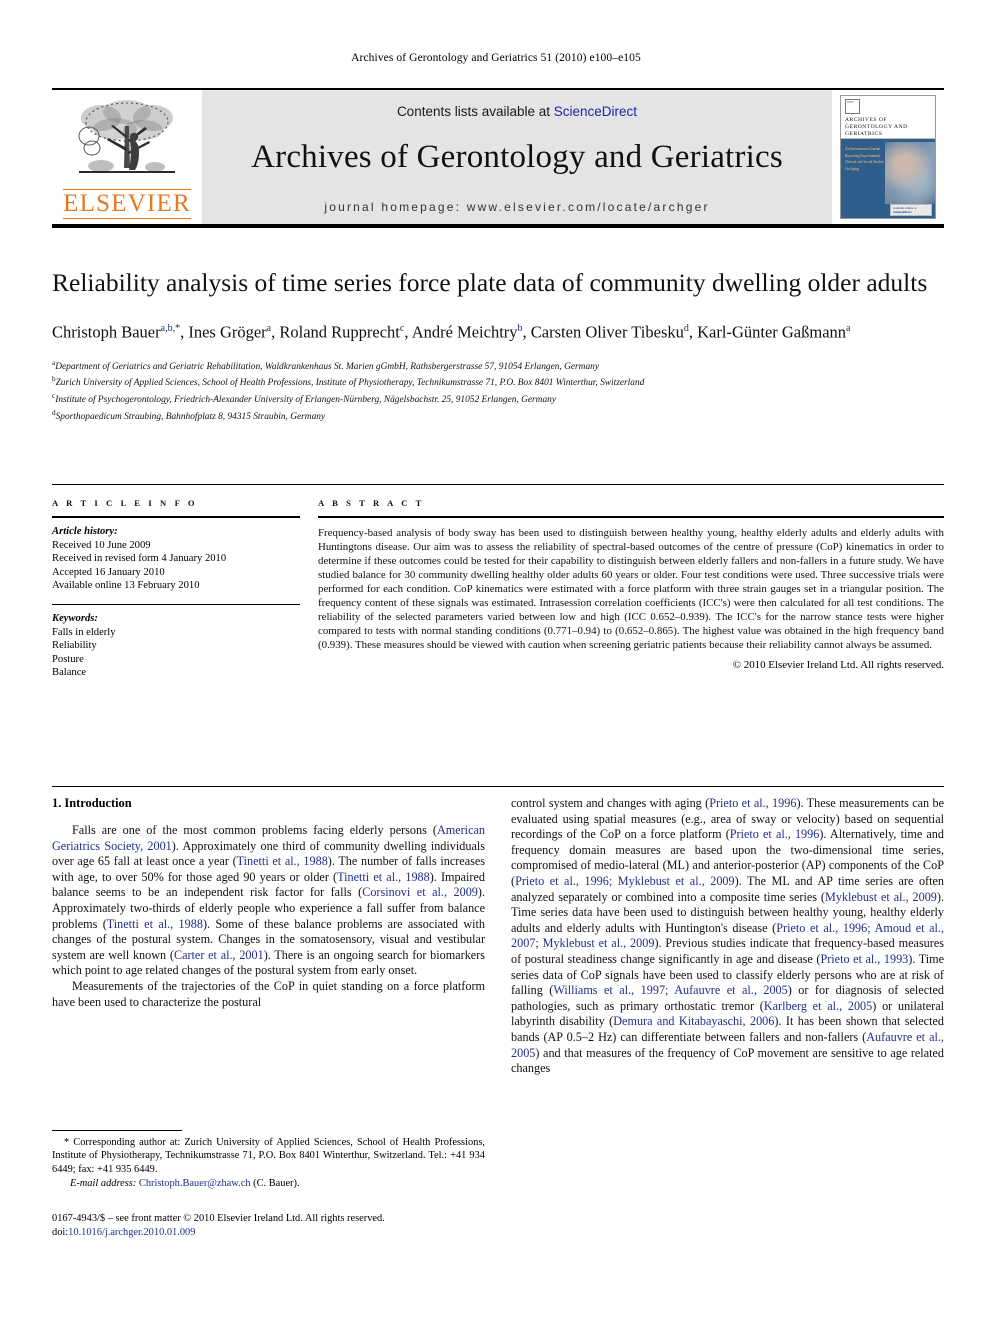 This screenshot has height=1323, width=992. Describe the element at coordinates (126, 136) in the screenshot. I see `elsevier-tree-icon` at that location.